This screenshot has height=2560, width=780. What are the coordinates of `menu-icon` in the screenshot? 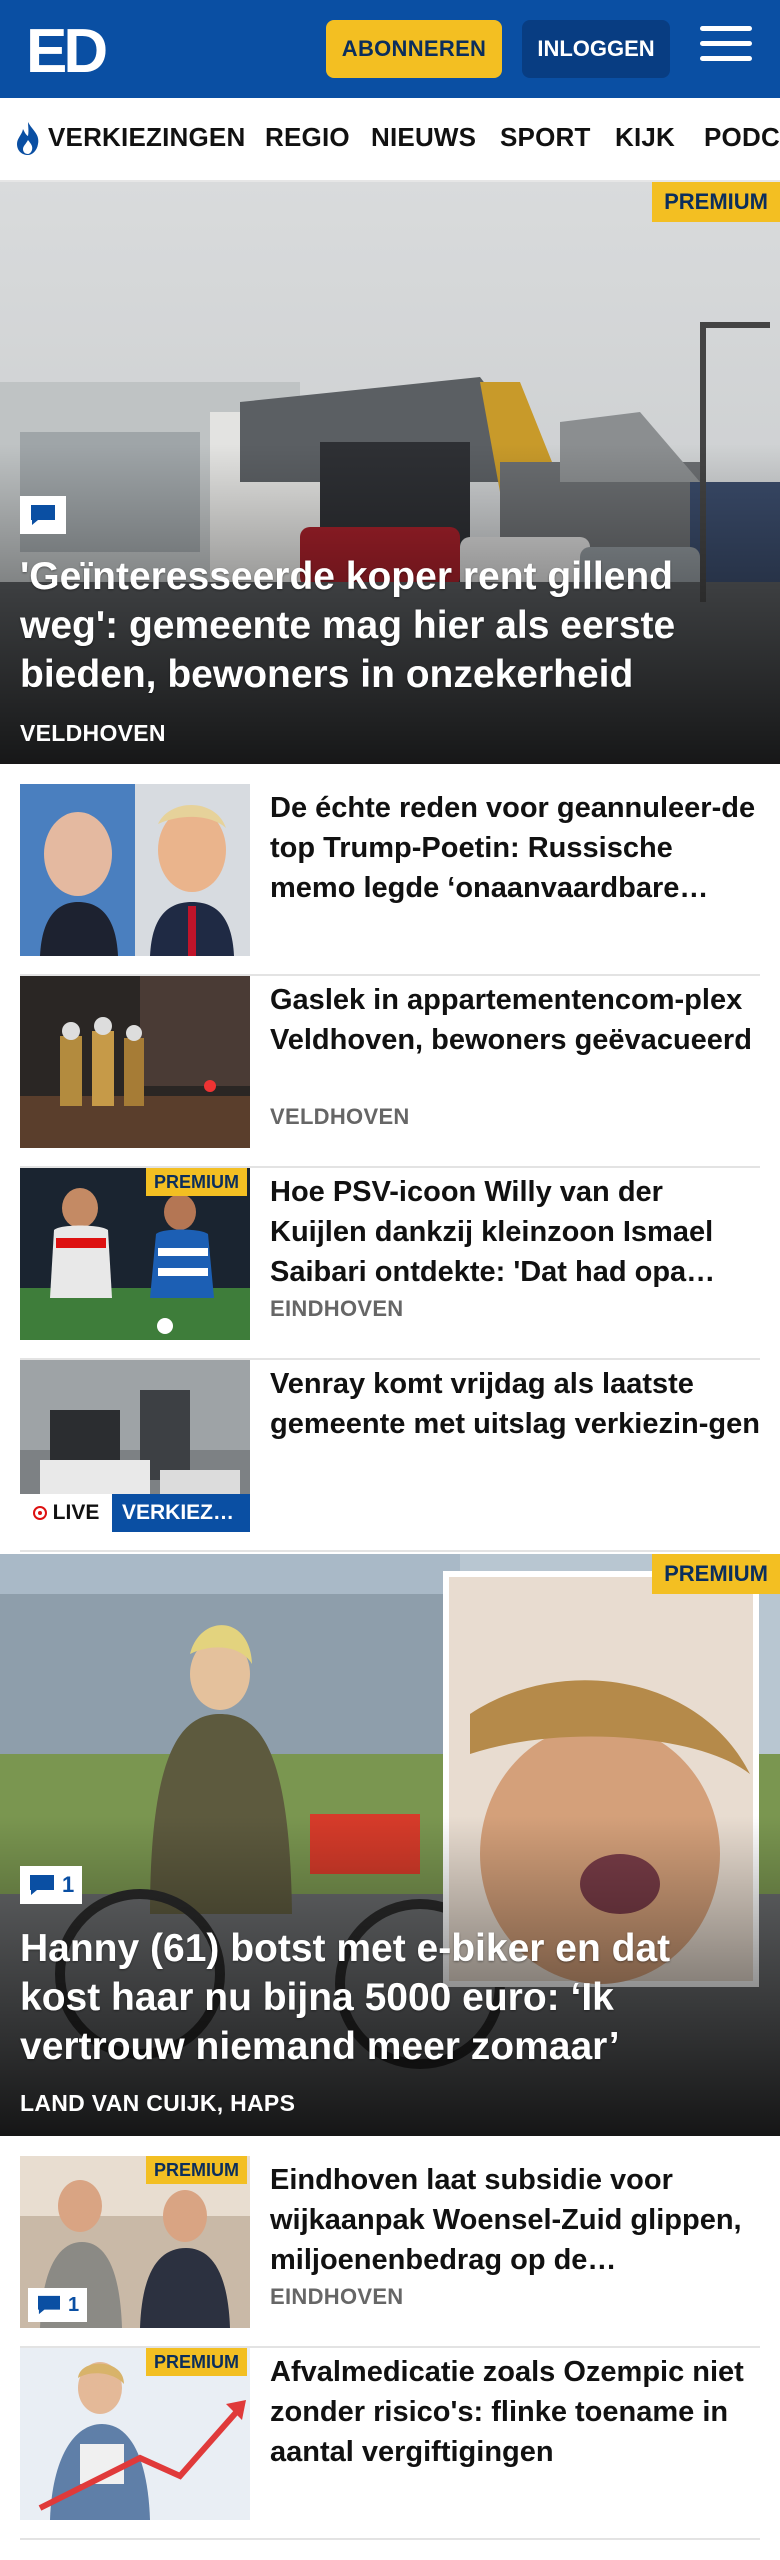 It's located at (726, 48).